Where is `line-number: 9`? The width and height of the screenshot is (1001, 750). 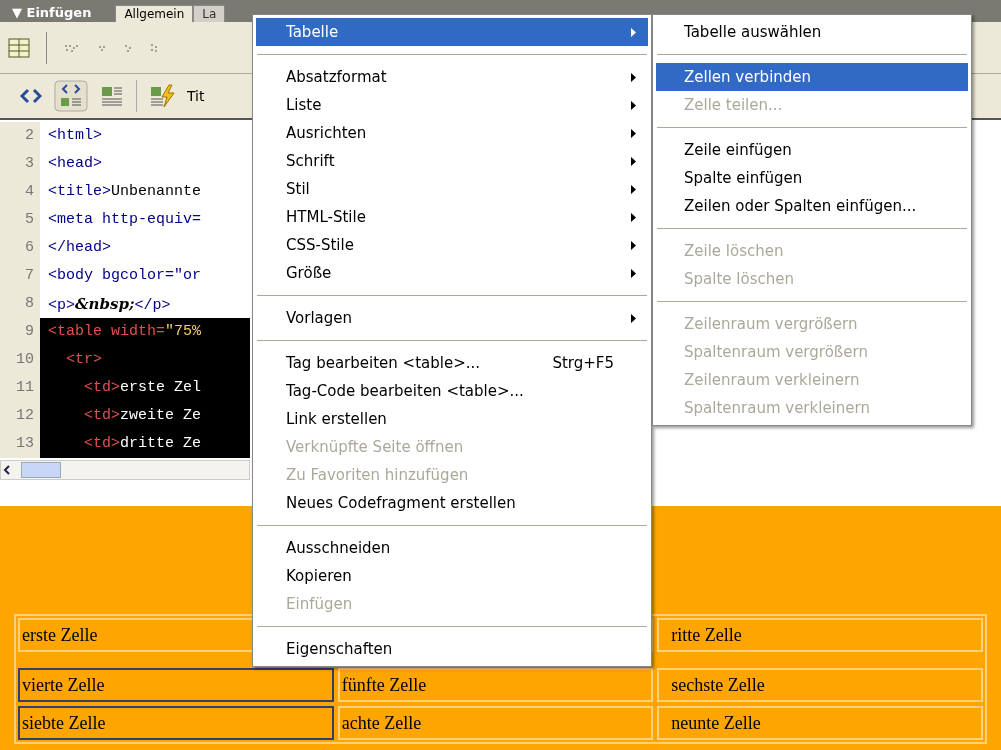 line-number: 9 is located at coordinates (20, 332).